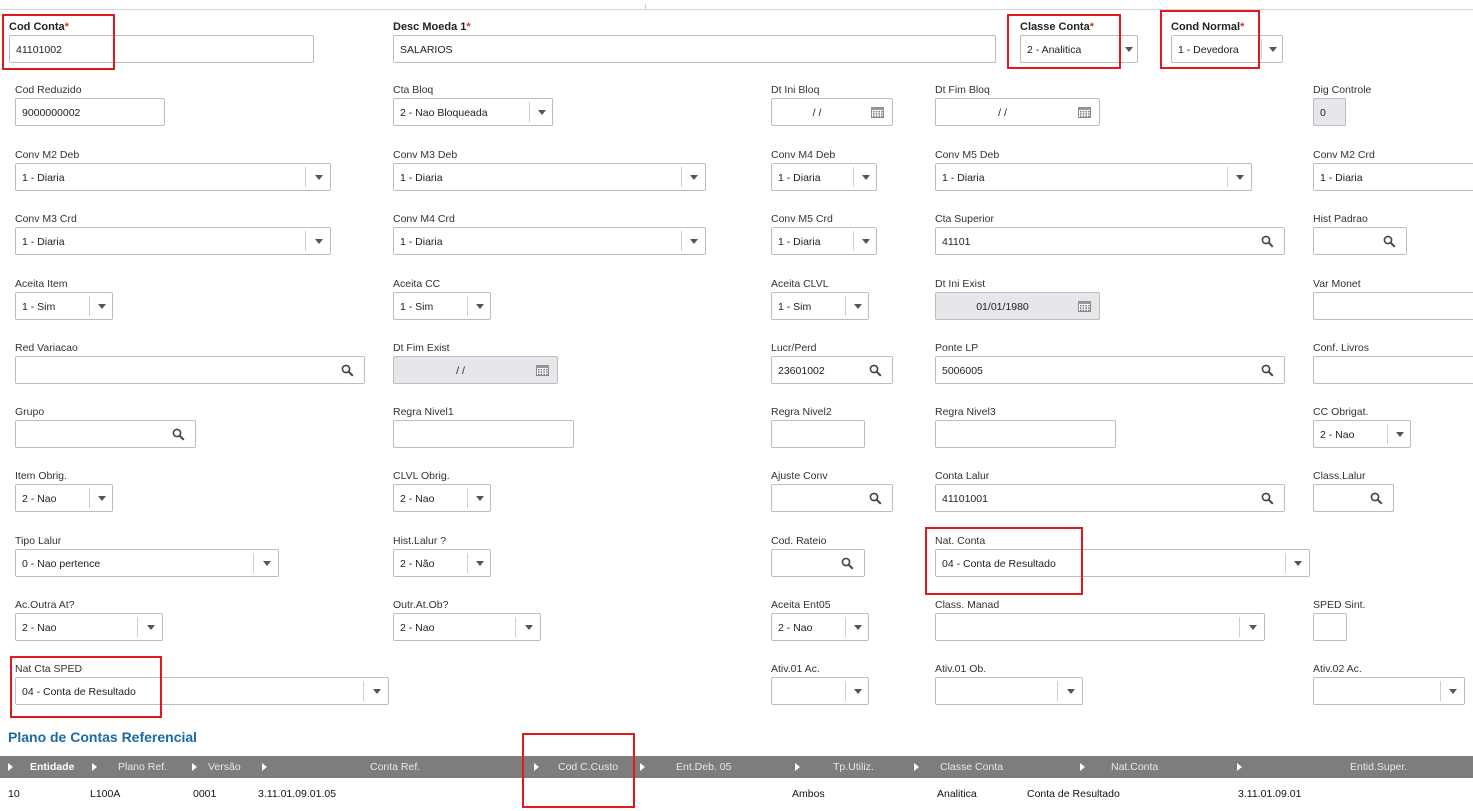 This screenshot has width=1473, height=811. I want to click on column-header-6: Tp.Utiliz., so click(853, 767).